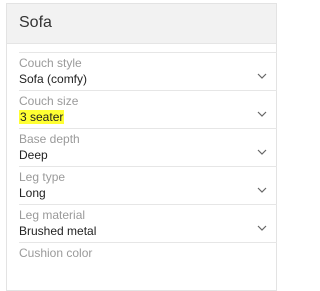 This screenshot has height=291, width=320. What do you see at coordinates (141, 24) in the screenshot?
I see `panel-header: Sofa` at bounding box center [141, 24].